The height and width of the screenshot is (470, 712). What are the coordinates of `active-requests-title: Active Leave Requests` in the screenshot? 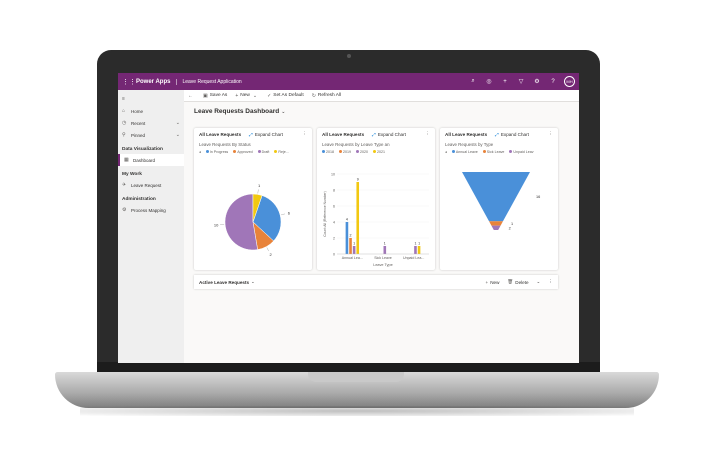 It's located at (224, 282).